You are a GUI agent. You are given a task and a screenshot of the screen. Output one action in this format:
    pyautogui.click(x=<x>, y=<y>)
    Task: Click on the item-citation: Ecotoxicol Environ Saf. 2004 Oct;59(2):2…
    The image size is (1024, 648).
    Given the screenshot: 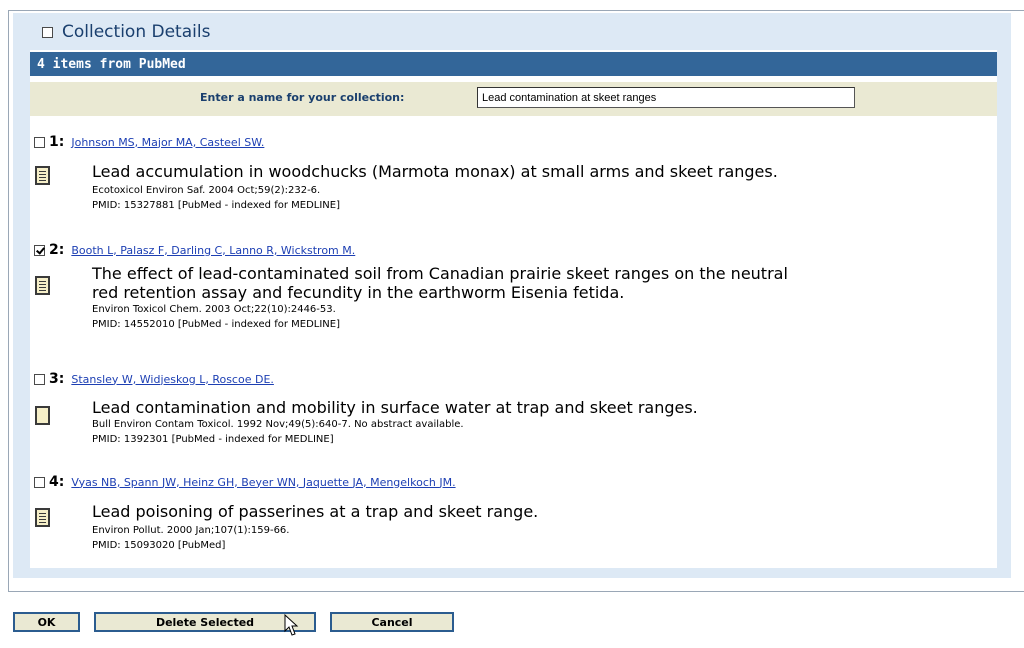 What is the action you would take?
    pyautogui.click(x=206, y=190)
    